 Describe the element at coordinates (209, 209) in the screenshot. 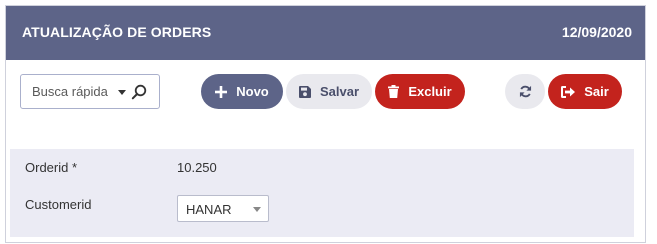

I see `customerid-value: HANAR` at that location.